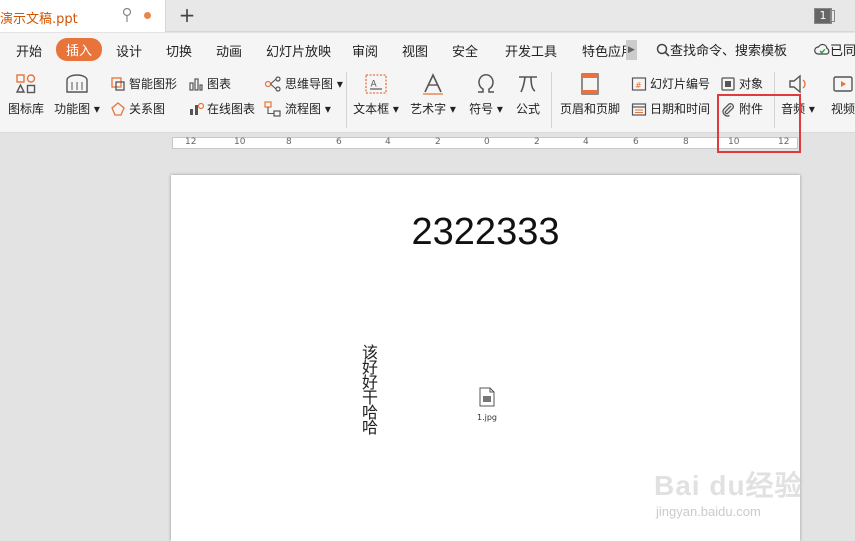 This screenshot has width=855, height=541. What do you see at coordinates (485, 232) in the screenshot?
I see `slide-title: 2322333` at bounding box center [485, 232].